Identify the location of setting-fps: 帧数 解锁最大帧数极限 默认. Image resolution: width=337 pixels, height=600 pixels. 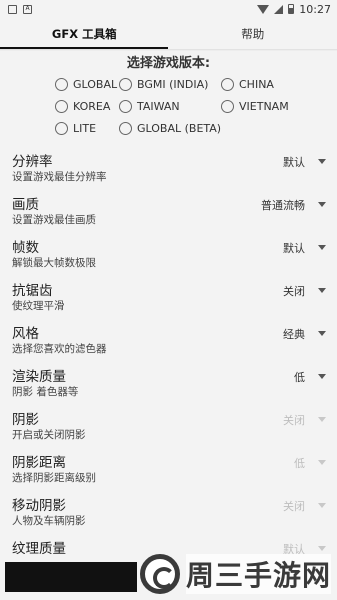
(168, 252).